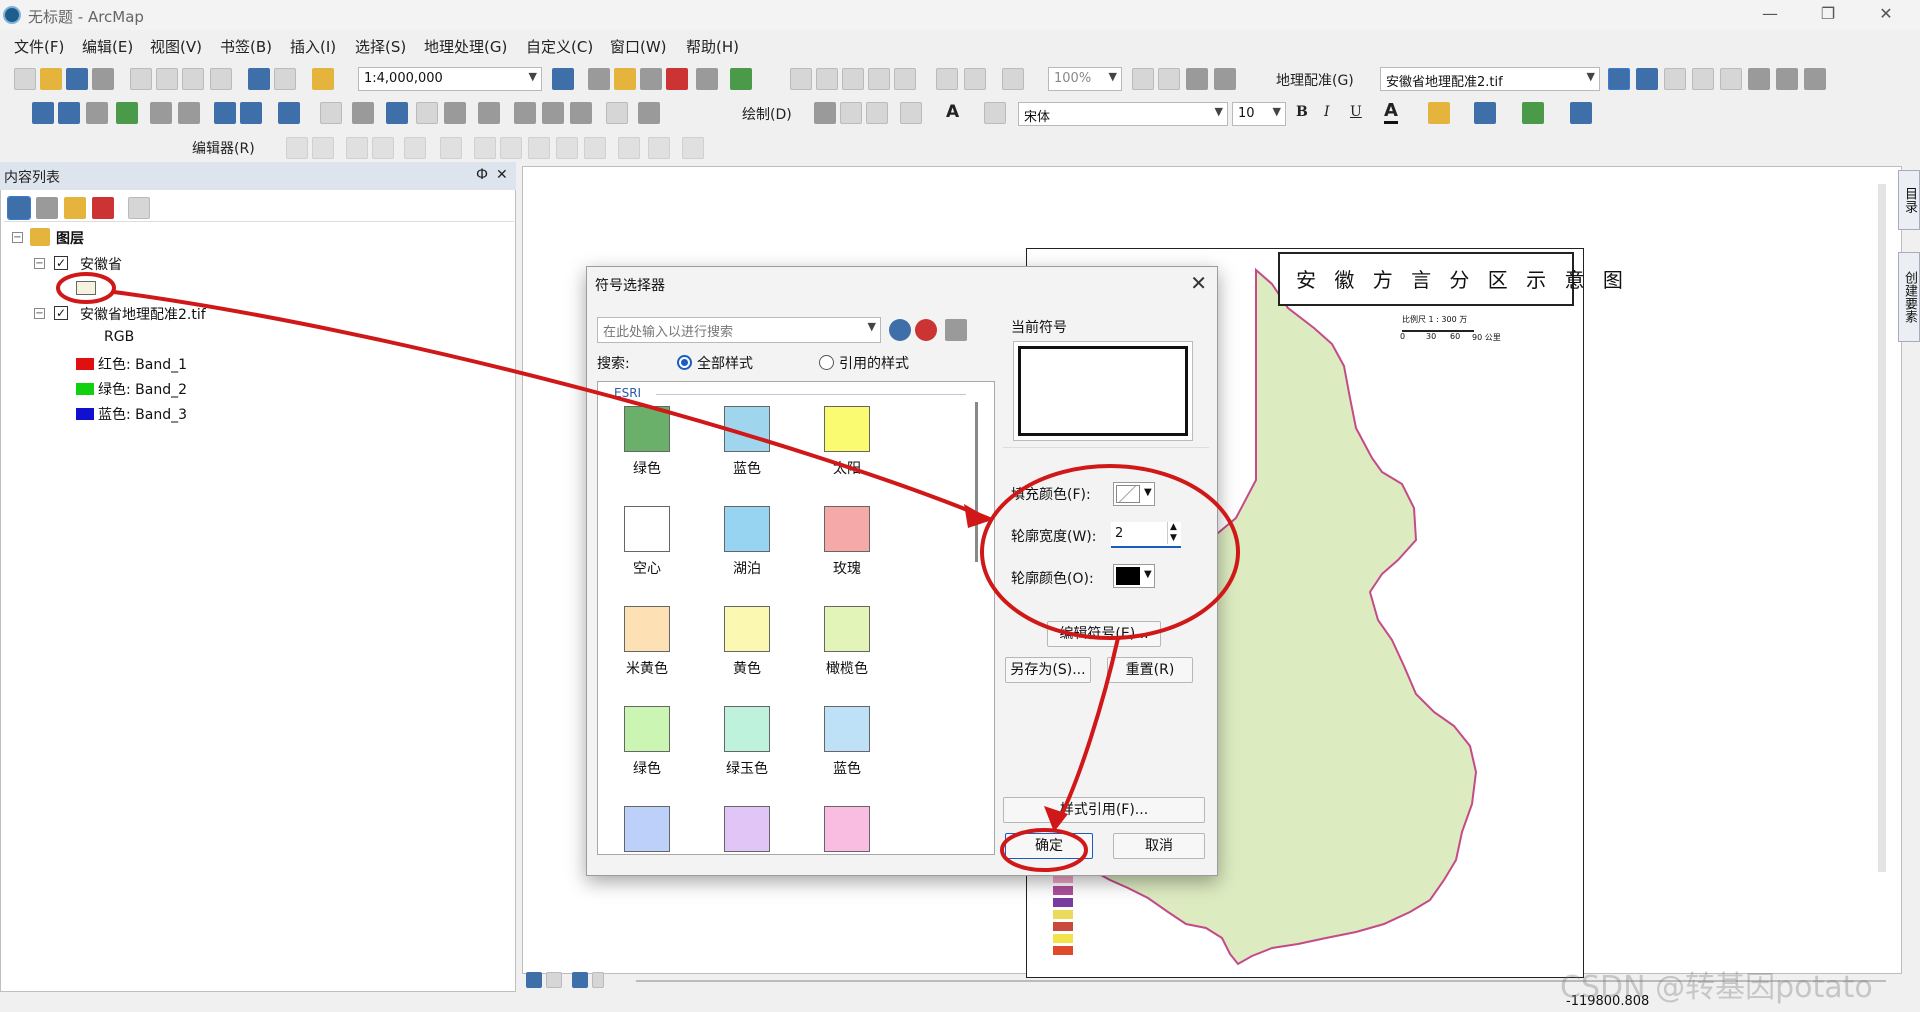 This screenshot has height=1012, width=1920. Describe the element at coordinates (127, 113) in the screenshot. I see `full-extent-icon` at that location.